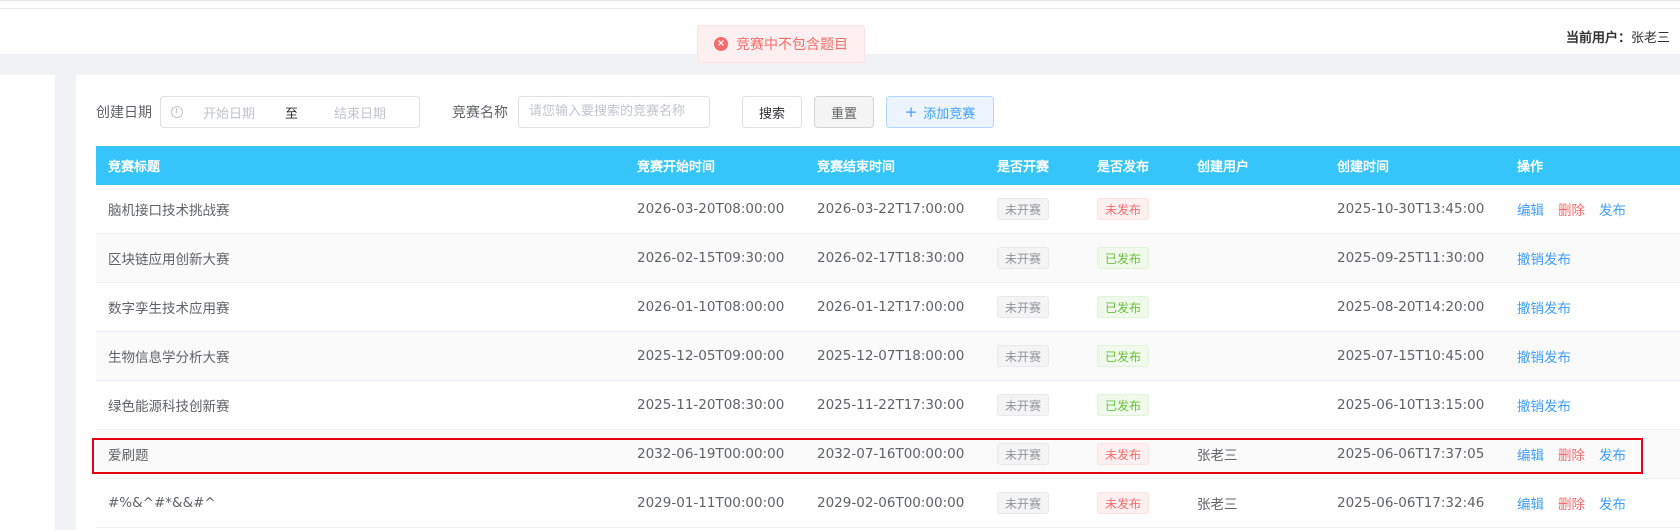 This screenshot has width=1680, height=530. I want to click on clock-icon, so click(177, 112).